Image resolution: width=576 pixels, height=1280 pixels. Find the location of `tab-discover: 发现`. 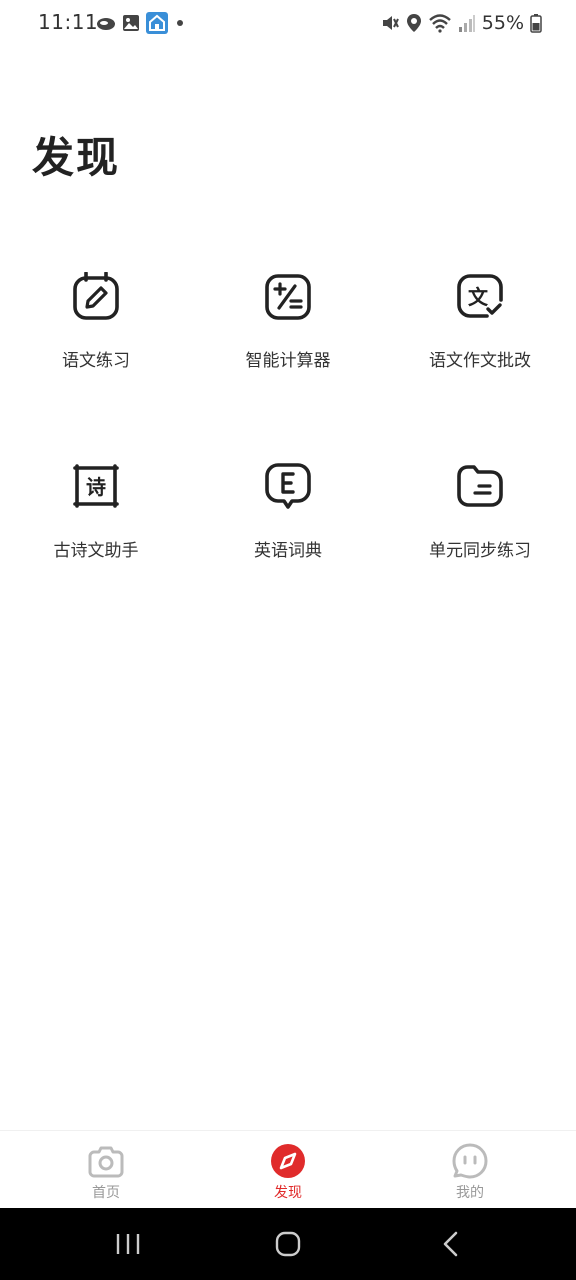

tab-discover: 发现 is located at coordinates (288, 1170).